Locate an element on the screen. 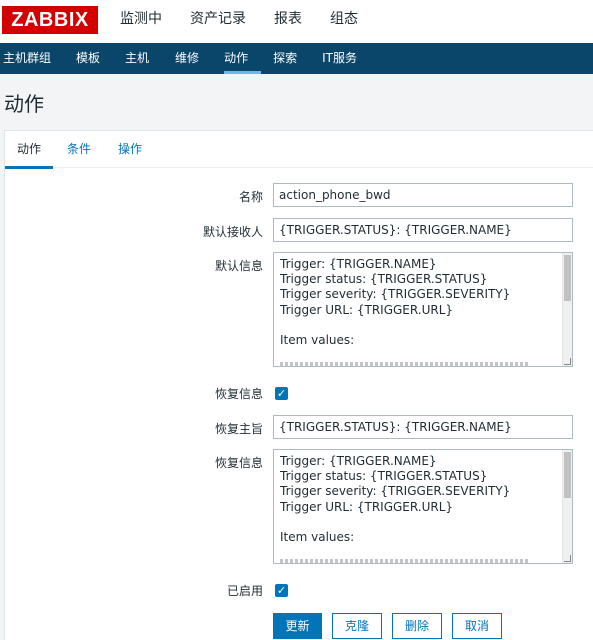  enabled-label: 已启用 is located at coordinates (244, 591).